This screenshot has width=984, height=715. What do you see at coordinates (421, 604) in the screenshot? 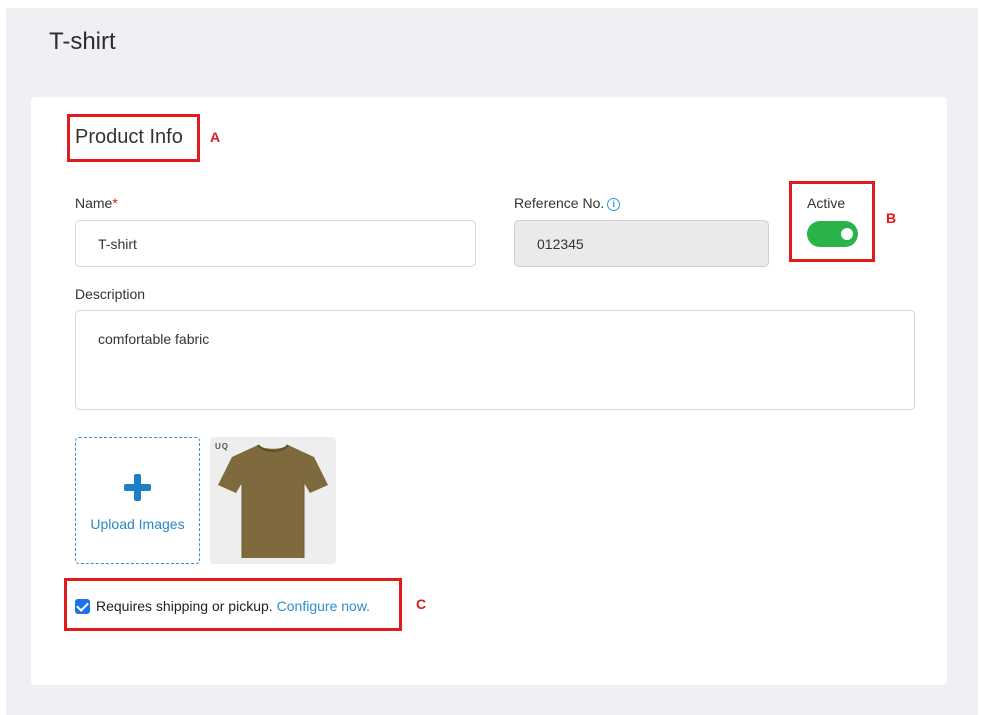
I see `annotation-label-c: C` at bounding box center [421, 604].